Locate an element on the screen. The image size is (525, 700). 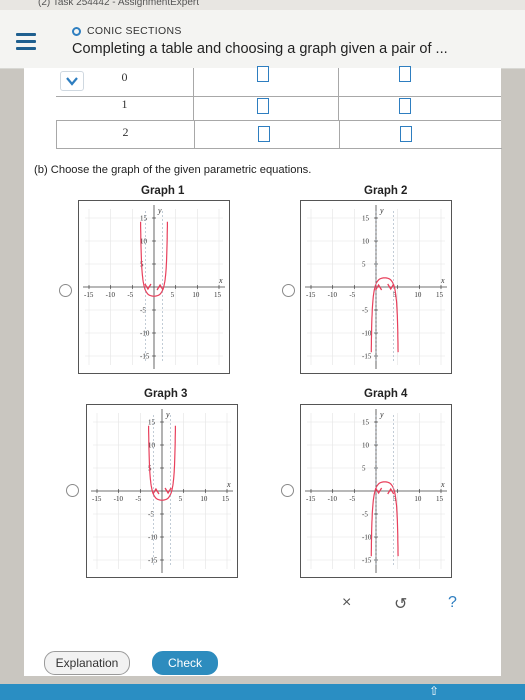
undo-icon: ↺ is located at coordinates (400, 604).